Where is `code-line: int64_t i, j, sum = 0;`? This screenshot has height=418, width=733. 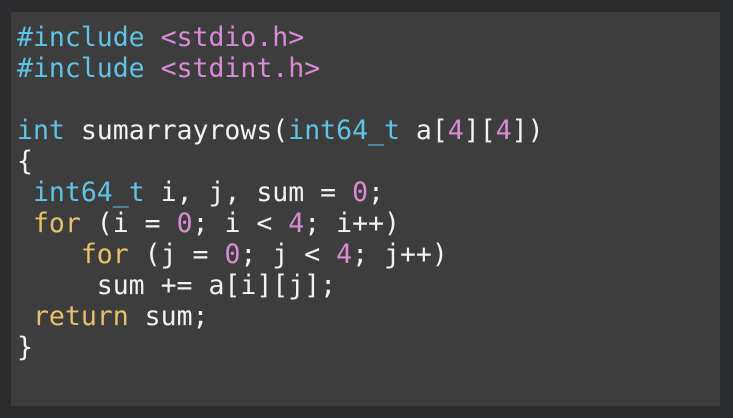 code-line: int64_t i, j, sum = 0; is located at coordinates (280, 192).